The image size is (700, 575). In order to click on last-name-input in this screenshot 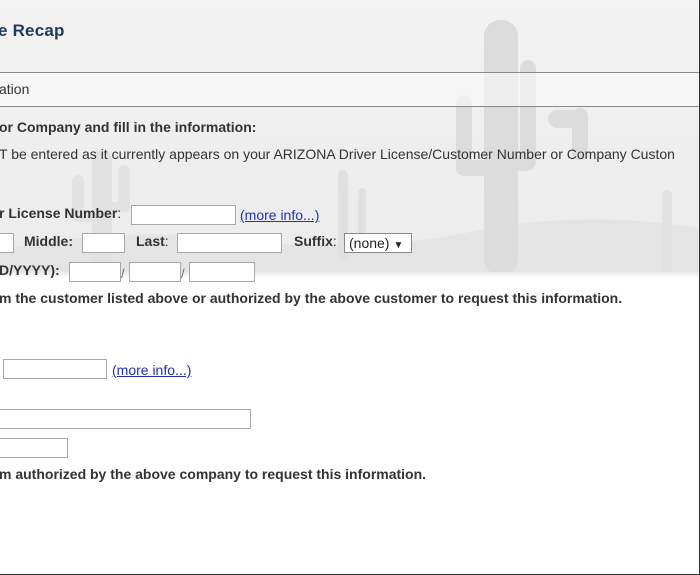, I will do `click(229, 243)`.